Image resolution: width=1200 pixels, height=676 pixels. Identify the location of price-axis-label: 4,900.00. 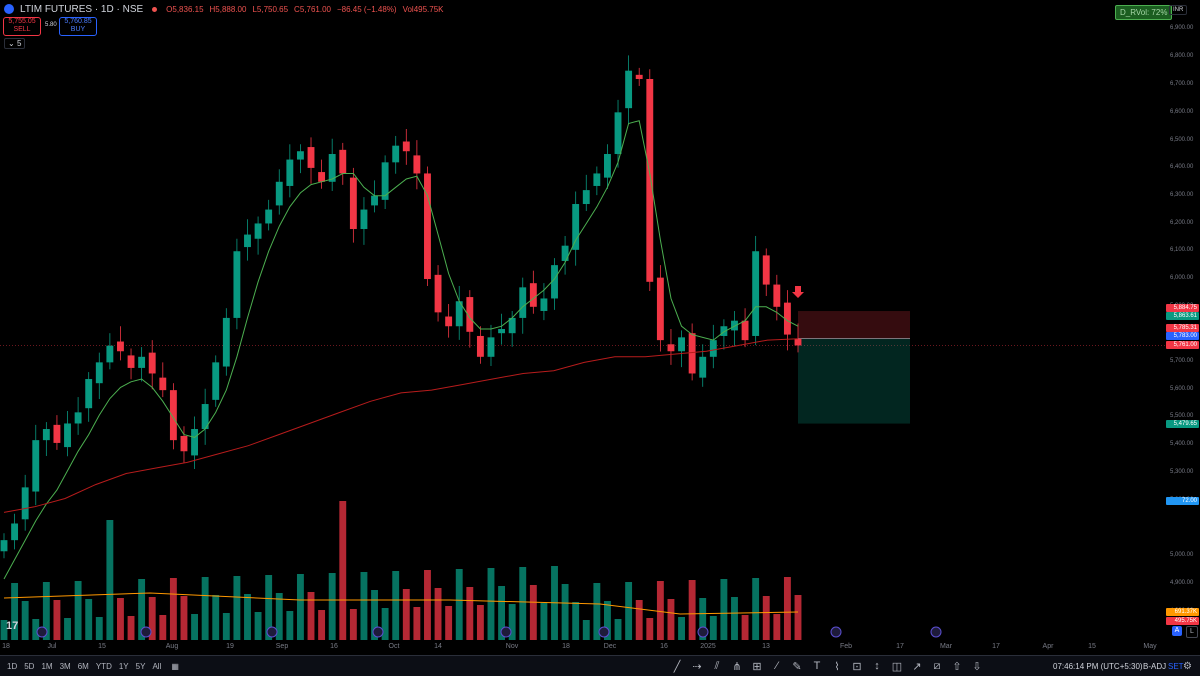
(1182, 583).